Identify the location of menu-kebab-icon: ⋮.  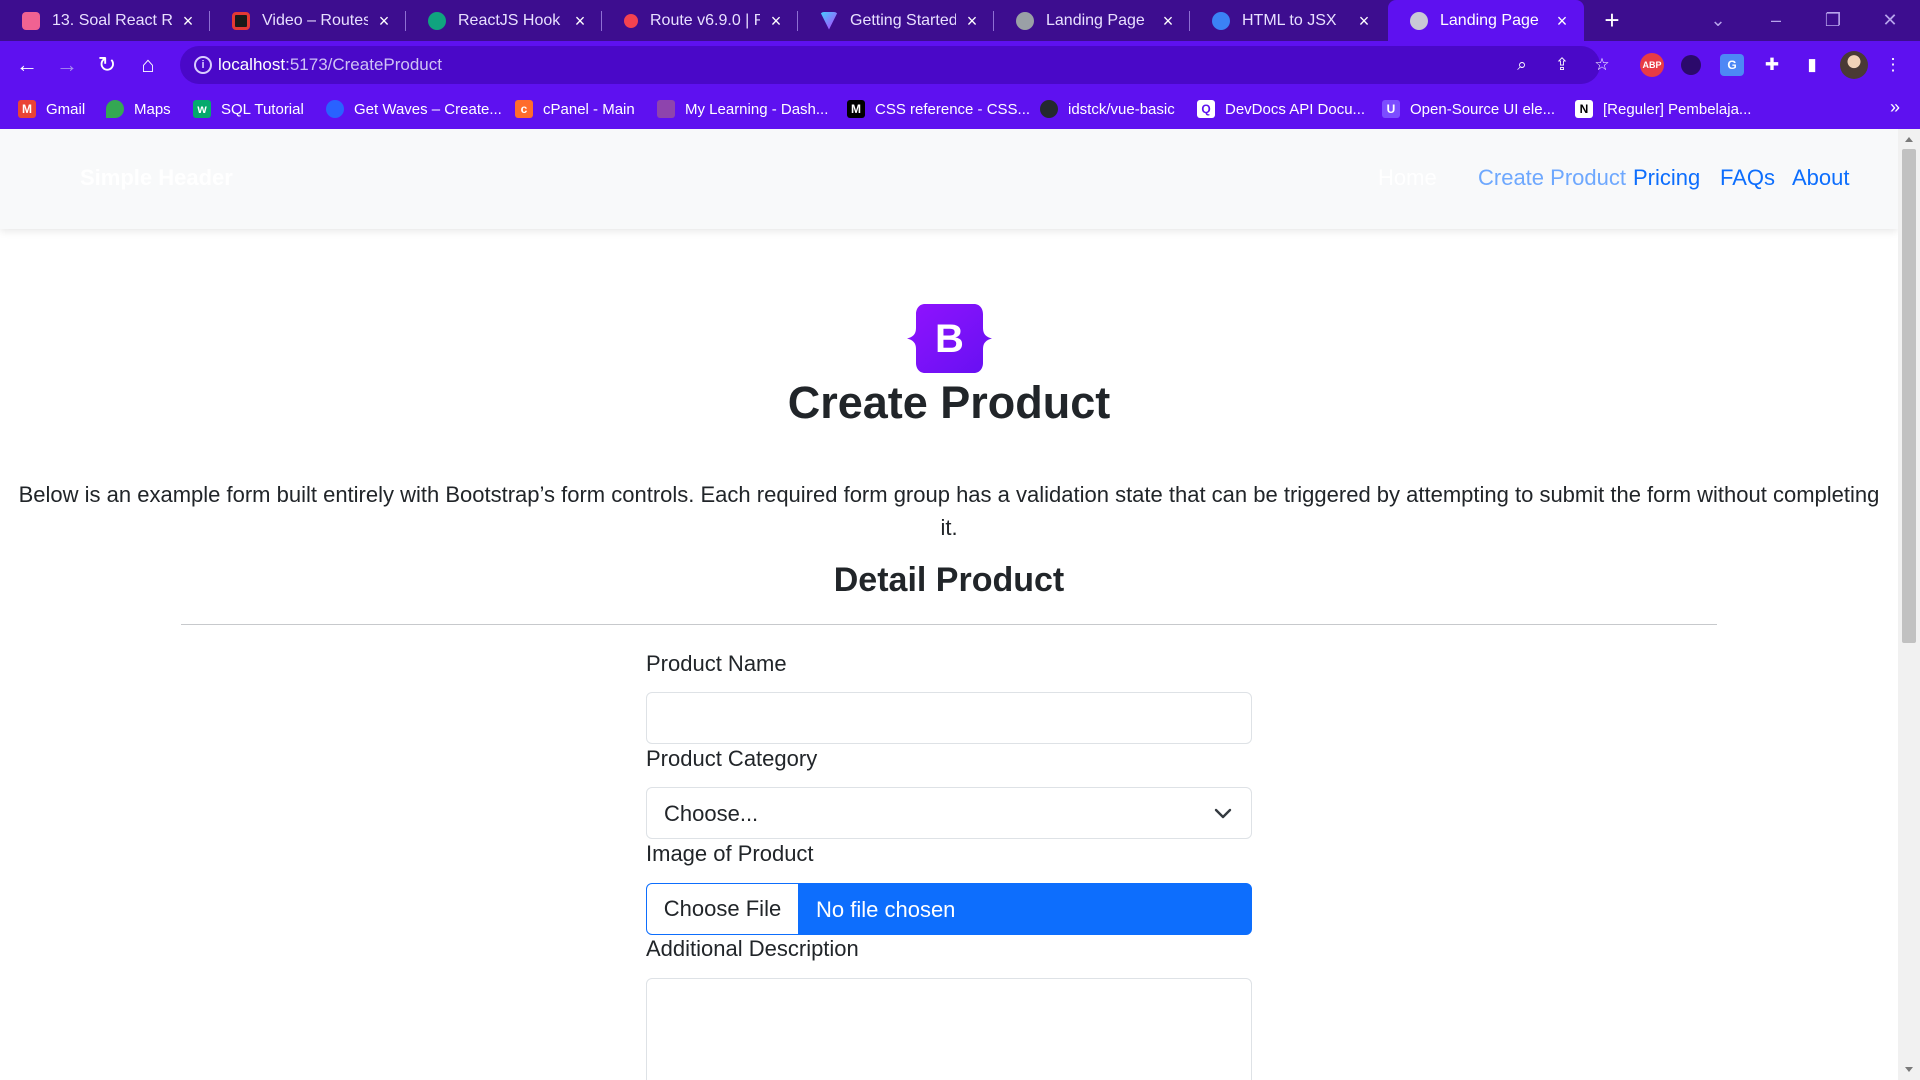
(1893, 65).